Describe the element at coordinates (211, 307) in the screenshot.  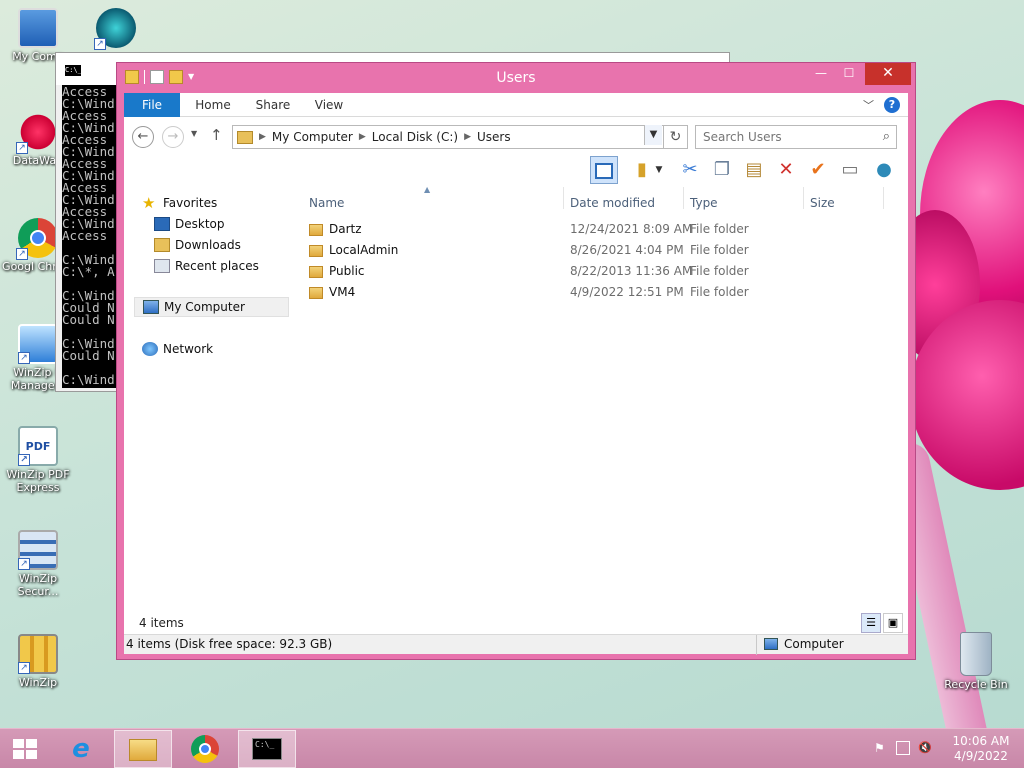
I see `nav-my-computer: My Computer` at that location.